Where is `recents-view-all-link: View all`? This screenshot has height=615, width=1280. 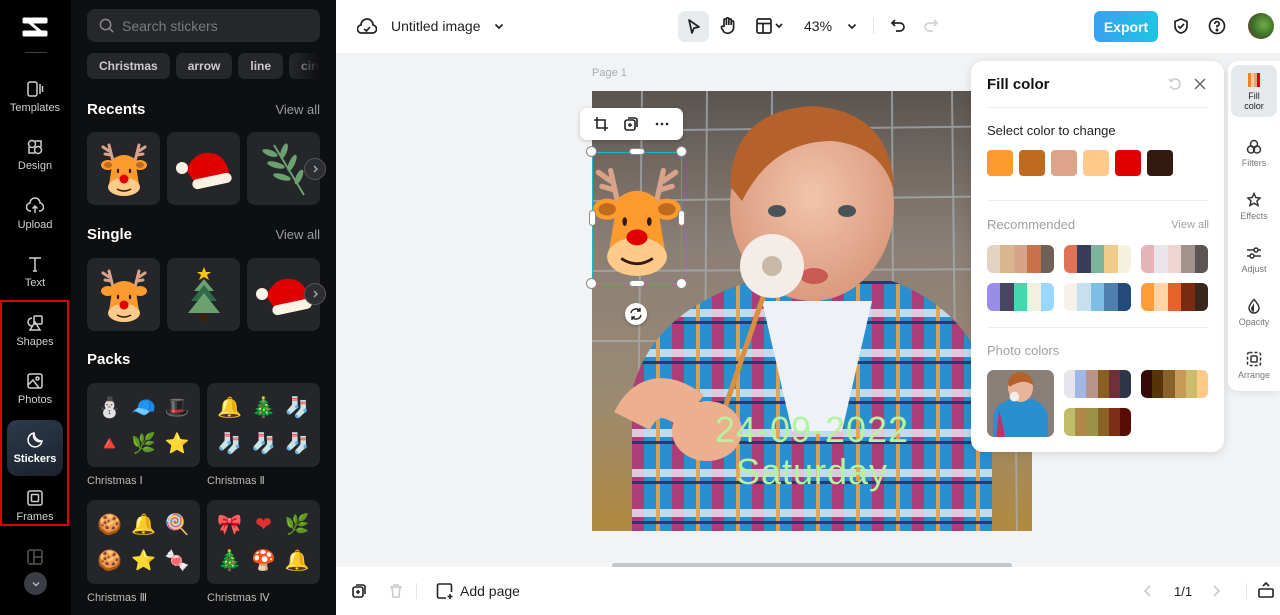 recents-view-all-link: View all is located at coordinates (297, 109).